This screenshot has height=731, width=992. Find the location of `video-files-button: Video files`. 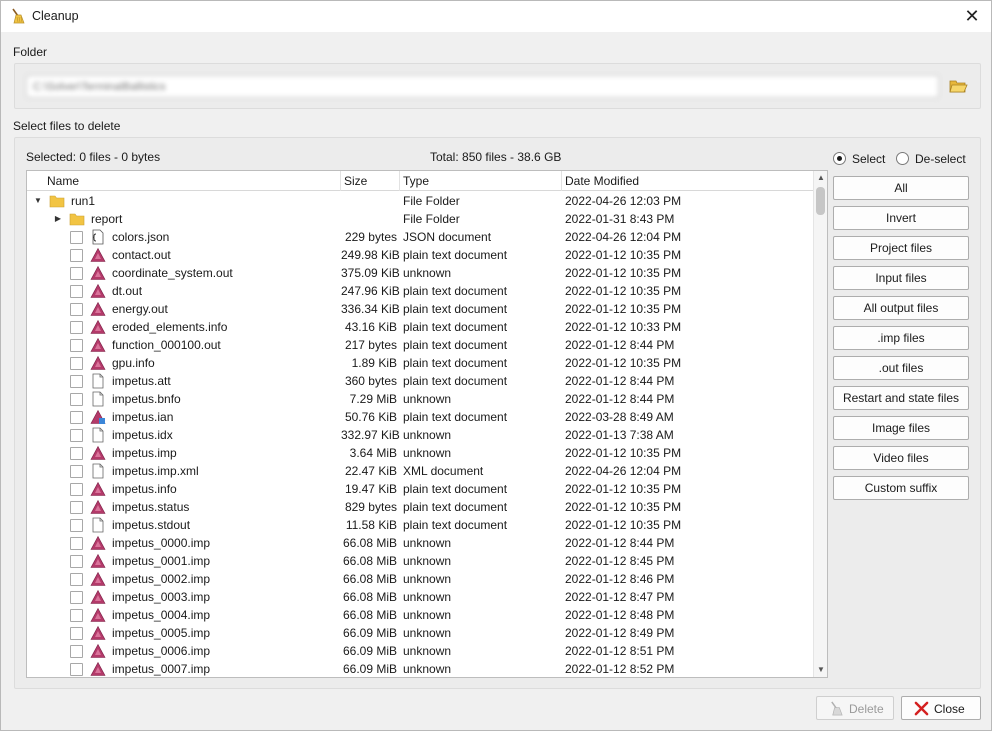

video-files-button: Video files is located at coordinates (901, 458).